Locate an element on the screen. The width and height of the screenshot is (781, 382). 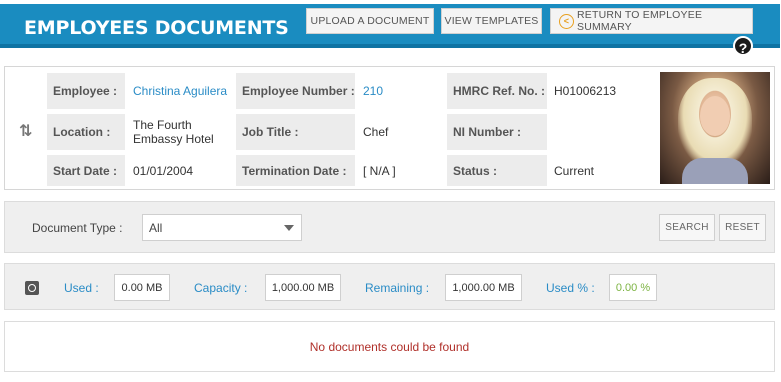
job-title-value: Chef is located at coordinates (376, 132).